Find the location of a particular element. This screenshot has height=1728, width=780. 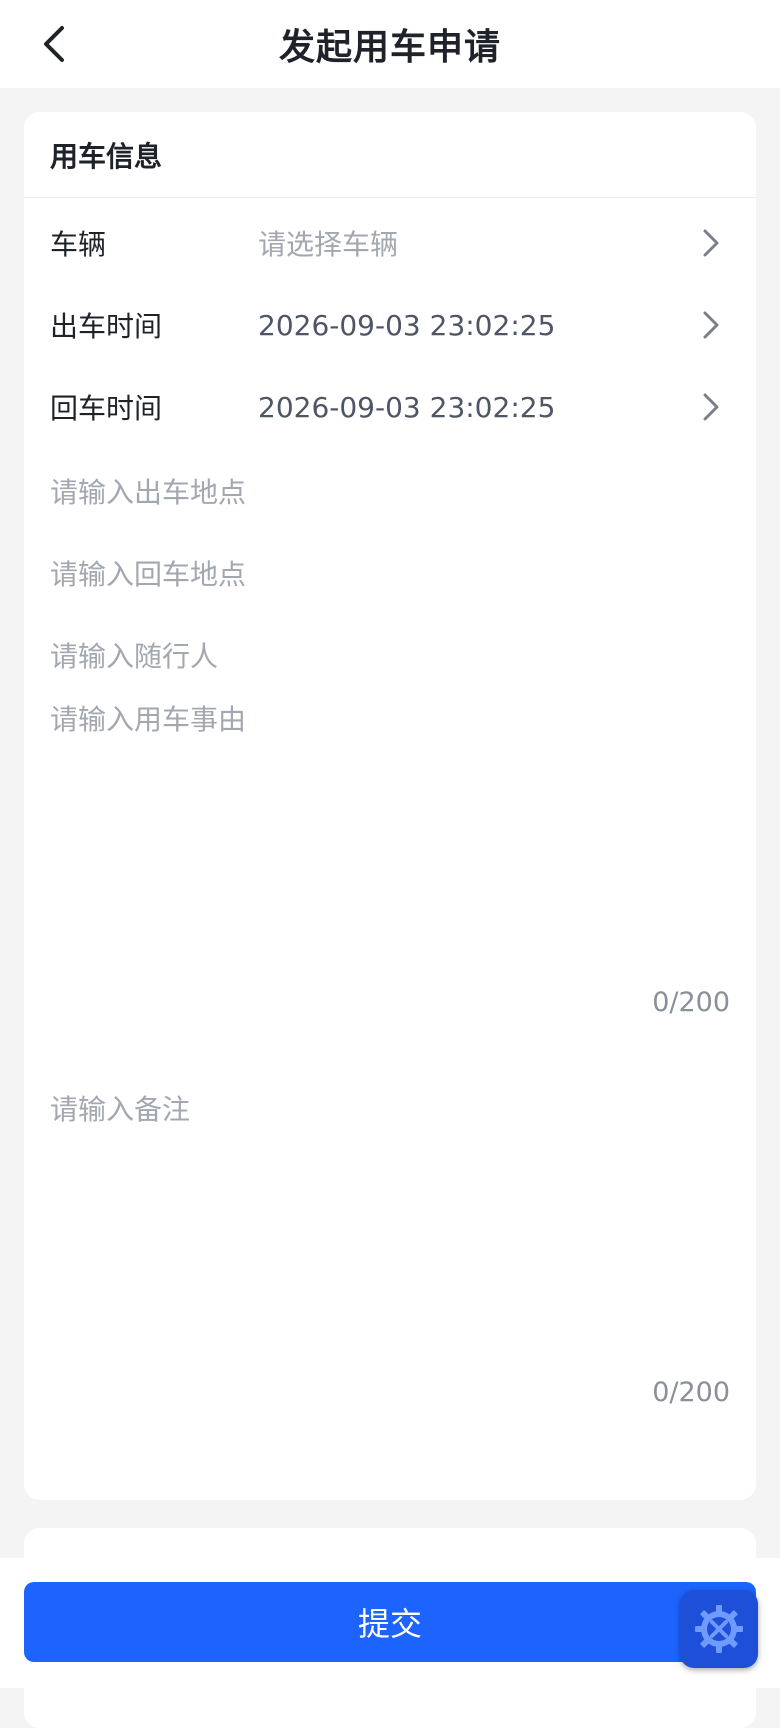

chevron-left-icon is located at coordinates (54, 44).